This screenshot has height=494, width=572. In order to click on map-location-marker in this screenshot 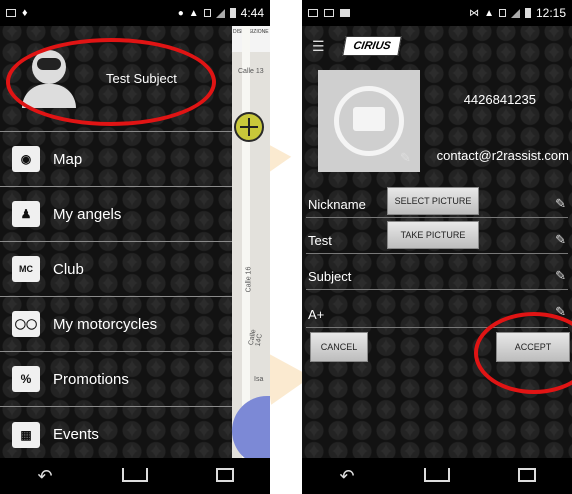, I will do `click(249, 127)`.